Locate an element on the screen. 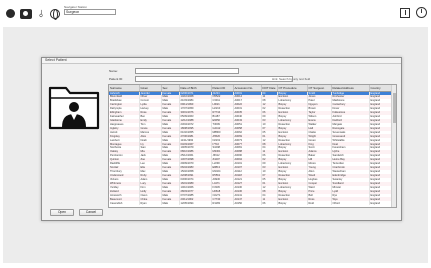 The image size is (431, 268). station-selector: Navigator Station Surgeon is located at coordinates (90, 10).